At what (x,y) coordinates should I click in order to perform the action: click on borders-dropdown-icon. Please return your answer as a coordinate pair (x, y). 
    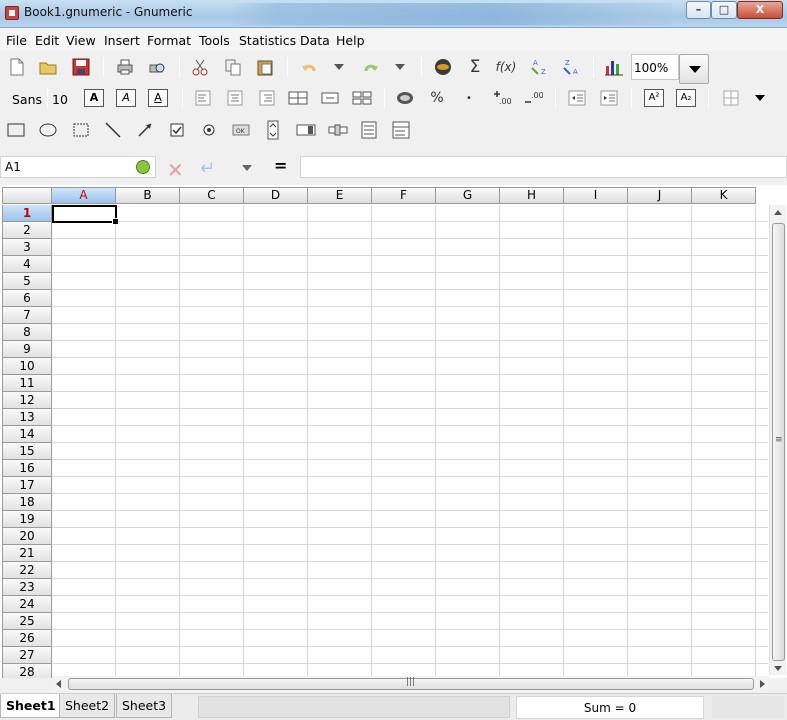
    Looking at the image, I should click on (760, 98).